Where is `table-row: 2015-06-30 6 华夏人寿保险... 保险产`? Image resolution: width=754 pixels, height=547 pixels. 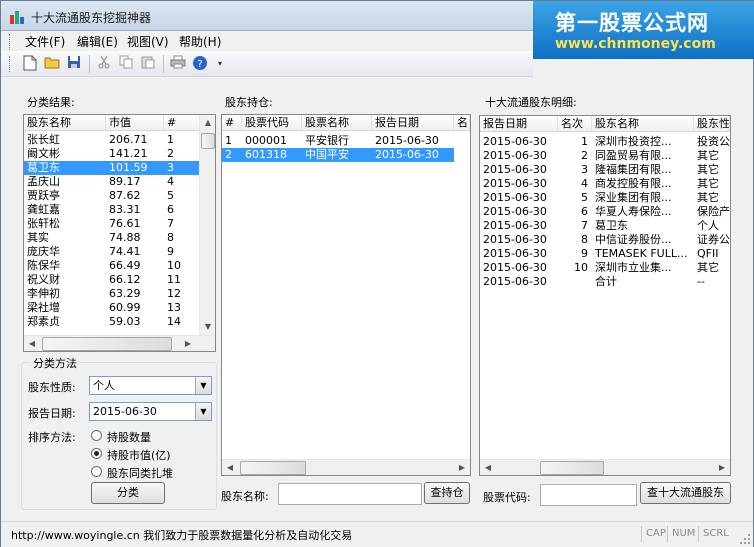 table-row: 2015-06-30 6 华夏人寿保险... 保险产 is located at coordinates (605, 212).